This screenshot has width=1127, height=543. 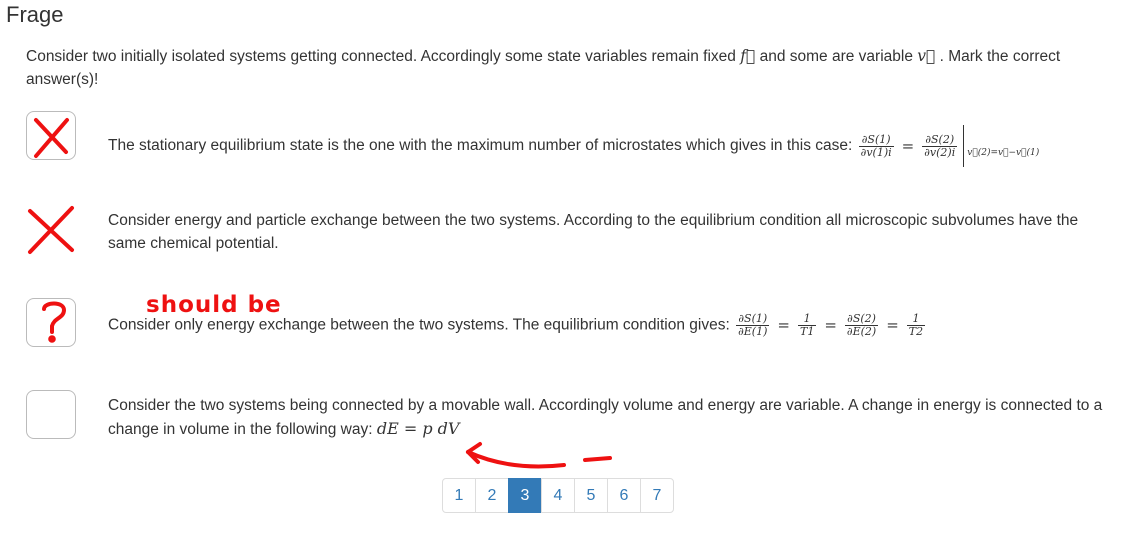 I want to click on formula-fraction: 1 T1, so click(x=807, y=325).